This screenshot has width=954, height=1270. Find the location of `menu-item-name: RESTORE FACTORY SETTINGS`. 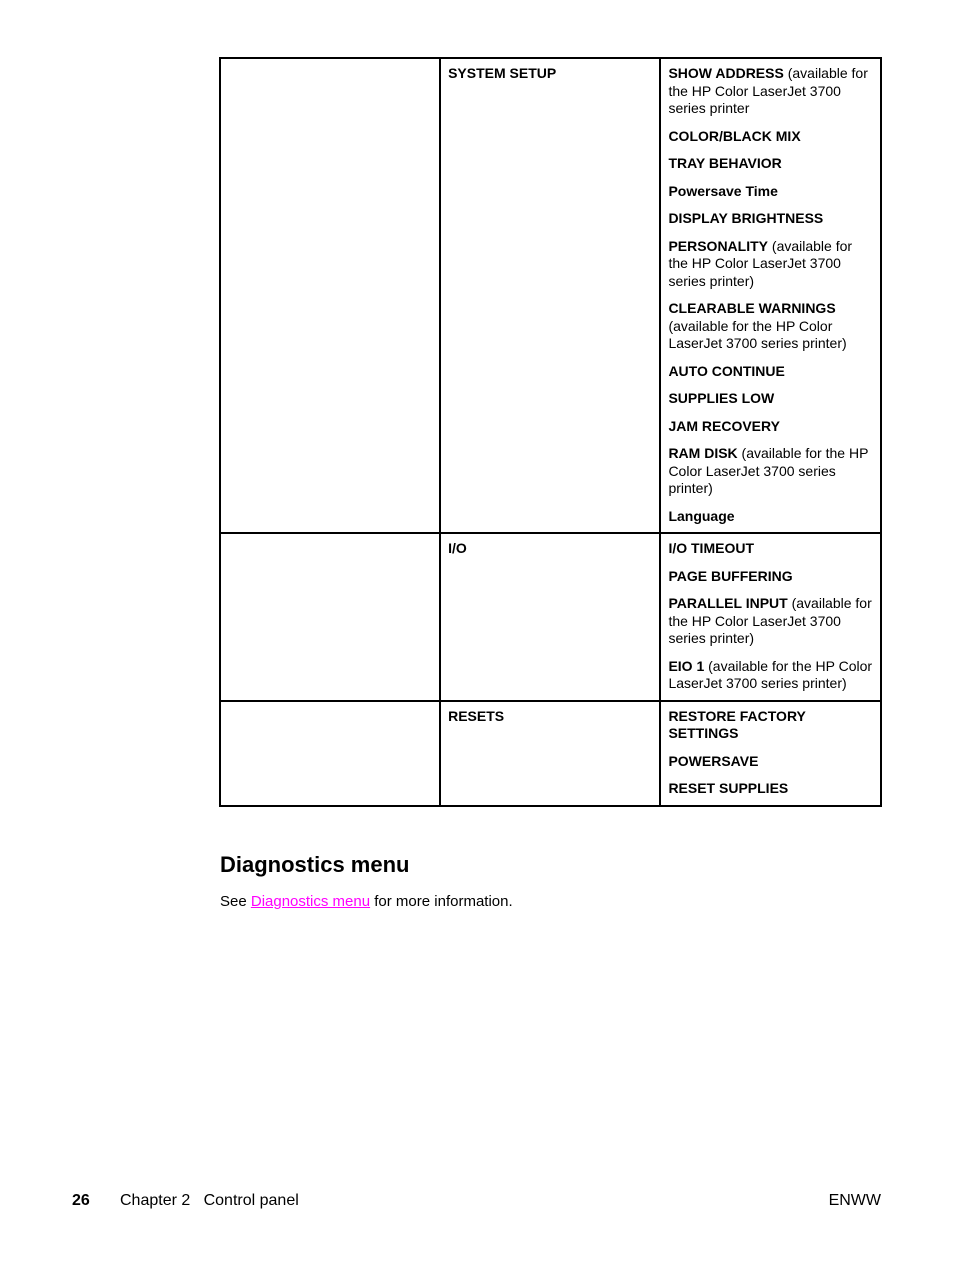

menu-item-name: RESTORE FACTORY SETTINGS is located at coordinates (737, 724).